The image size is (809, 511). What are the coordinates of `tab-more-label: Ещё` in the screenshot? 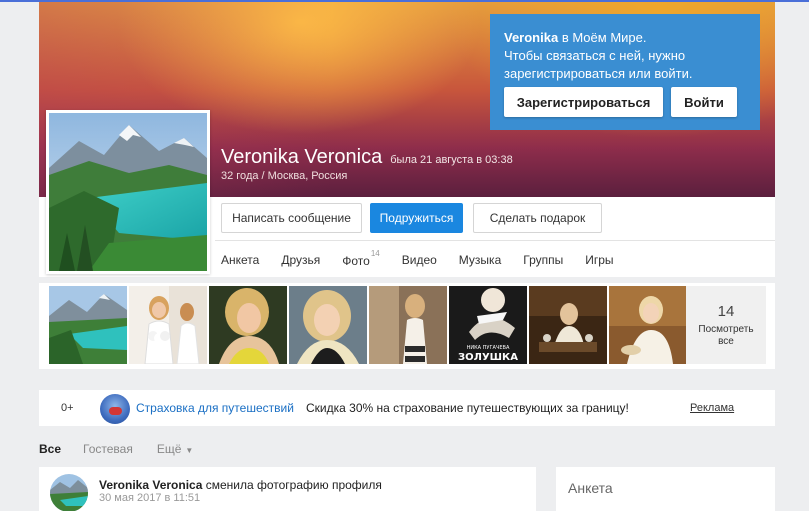 It's located at (169, 449).